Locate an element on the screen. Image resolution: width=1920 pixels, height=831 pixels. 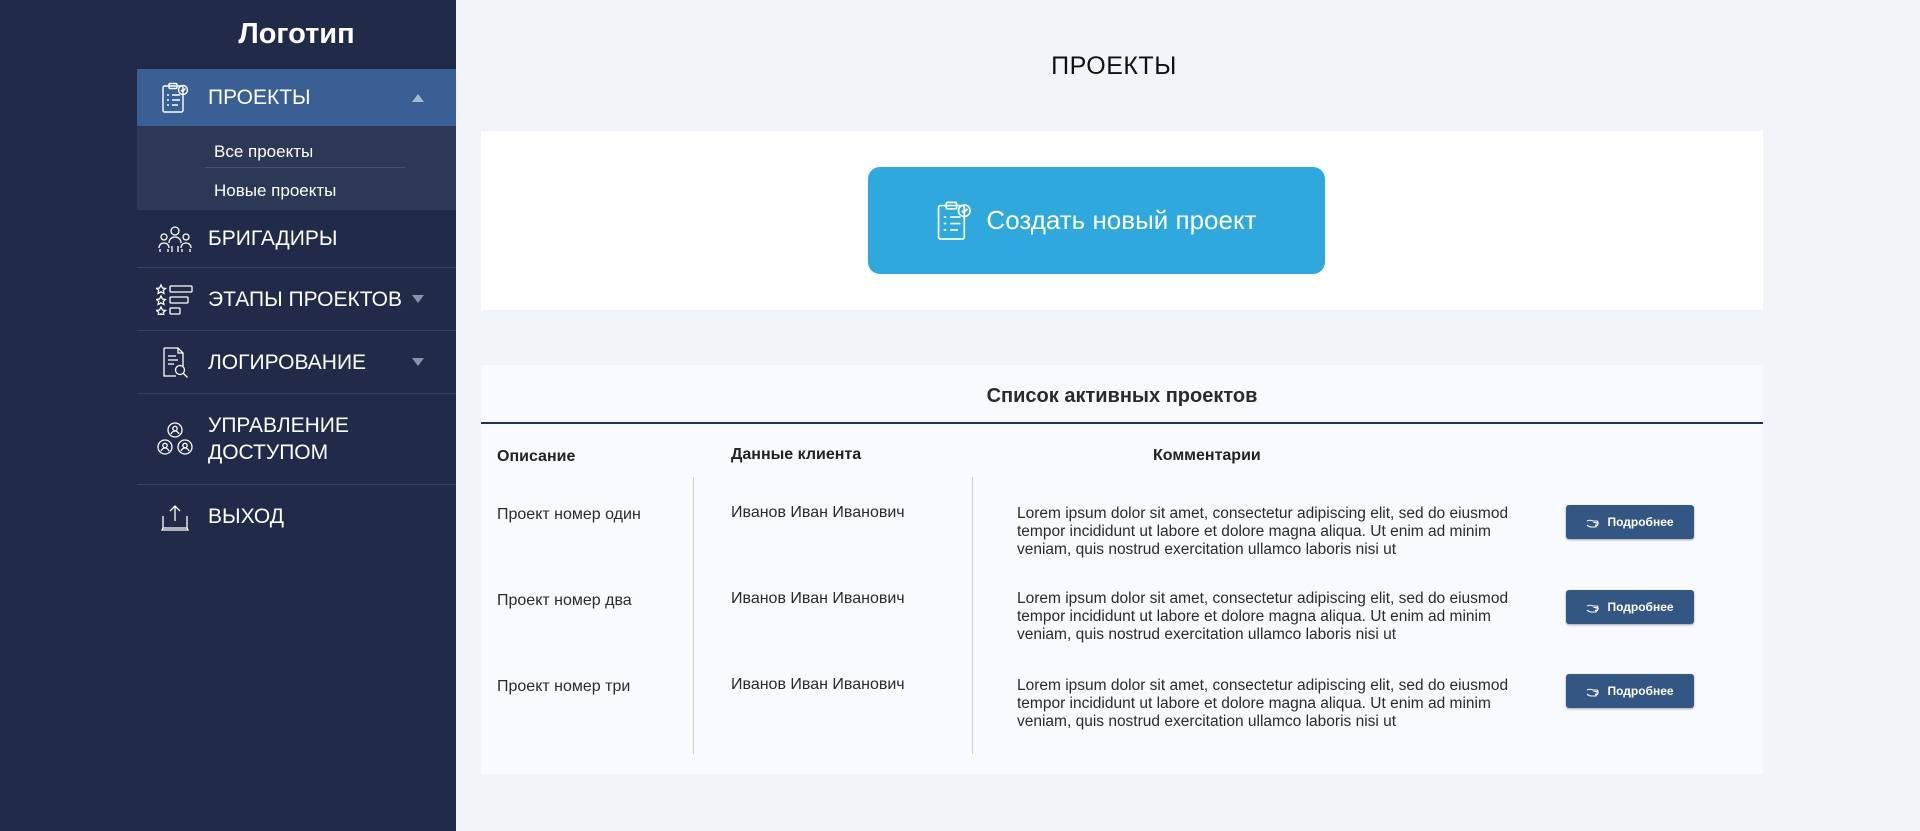
row-1-details-button: Подробнее is located at coordinates (1630, 522).